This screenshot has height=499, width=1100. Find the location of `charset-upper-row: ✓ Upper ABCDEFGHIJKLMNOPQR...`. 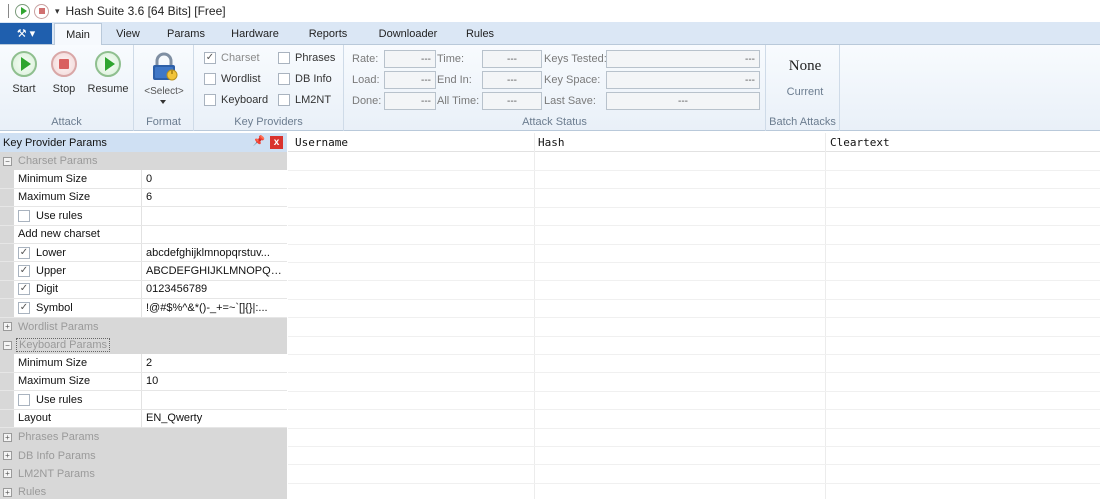

charset-upper-row: ✓ Upper ABCDEFGHIJKLMNOPQR... is located at coordinates (143, 271).